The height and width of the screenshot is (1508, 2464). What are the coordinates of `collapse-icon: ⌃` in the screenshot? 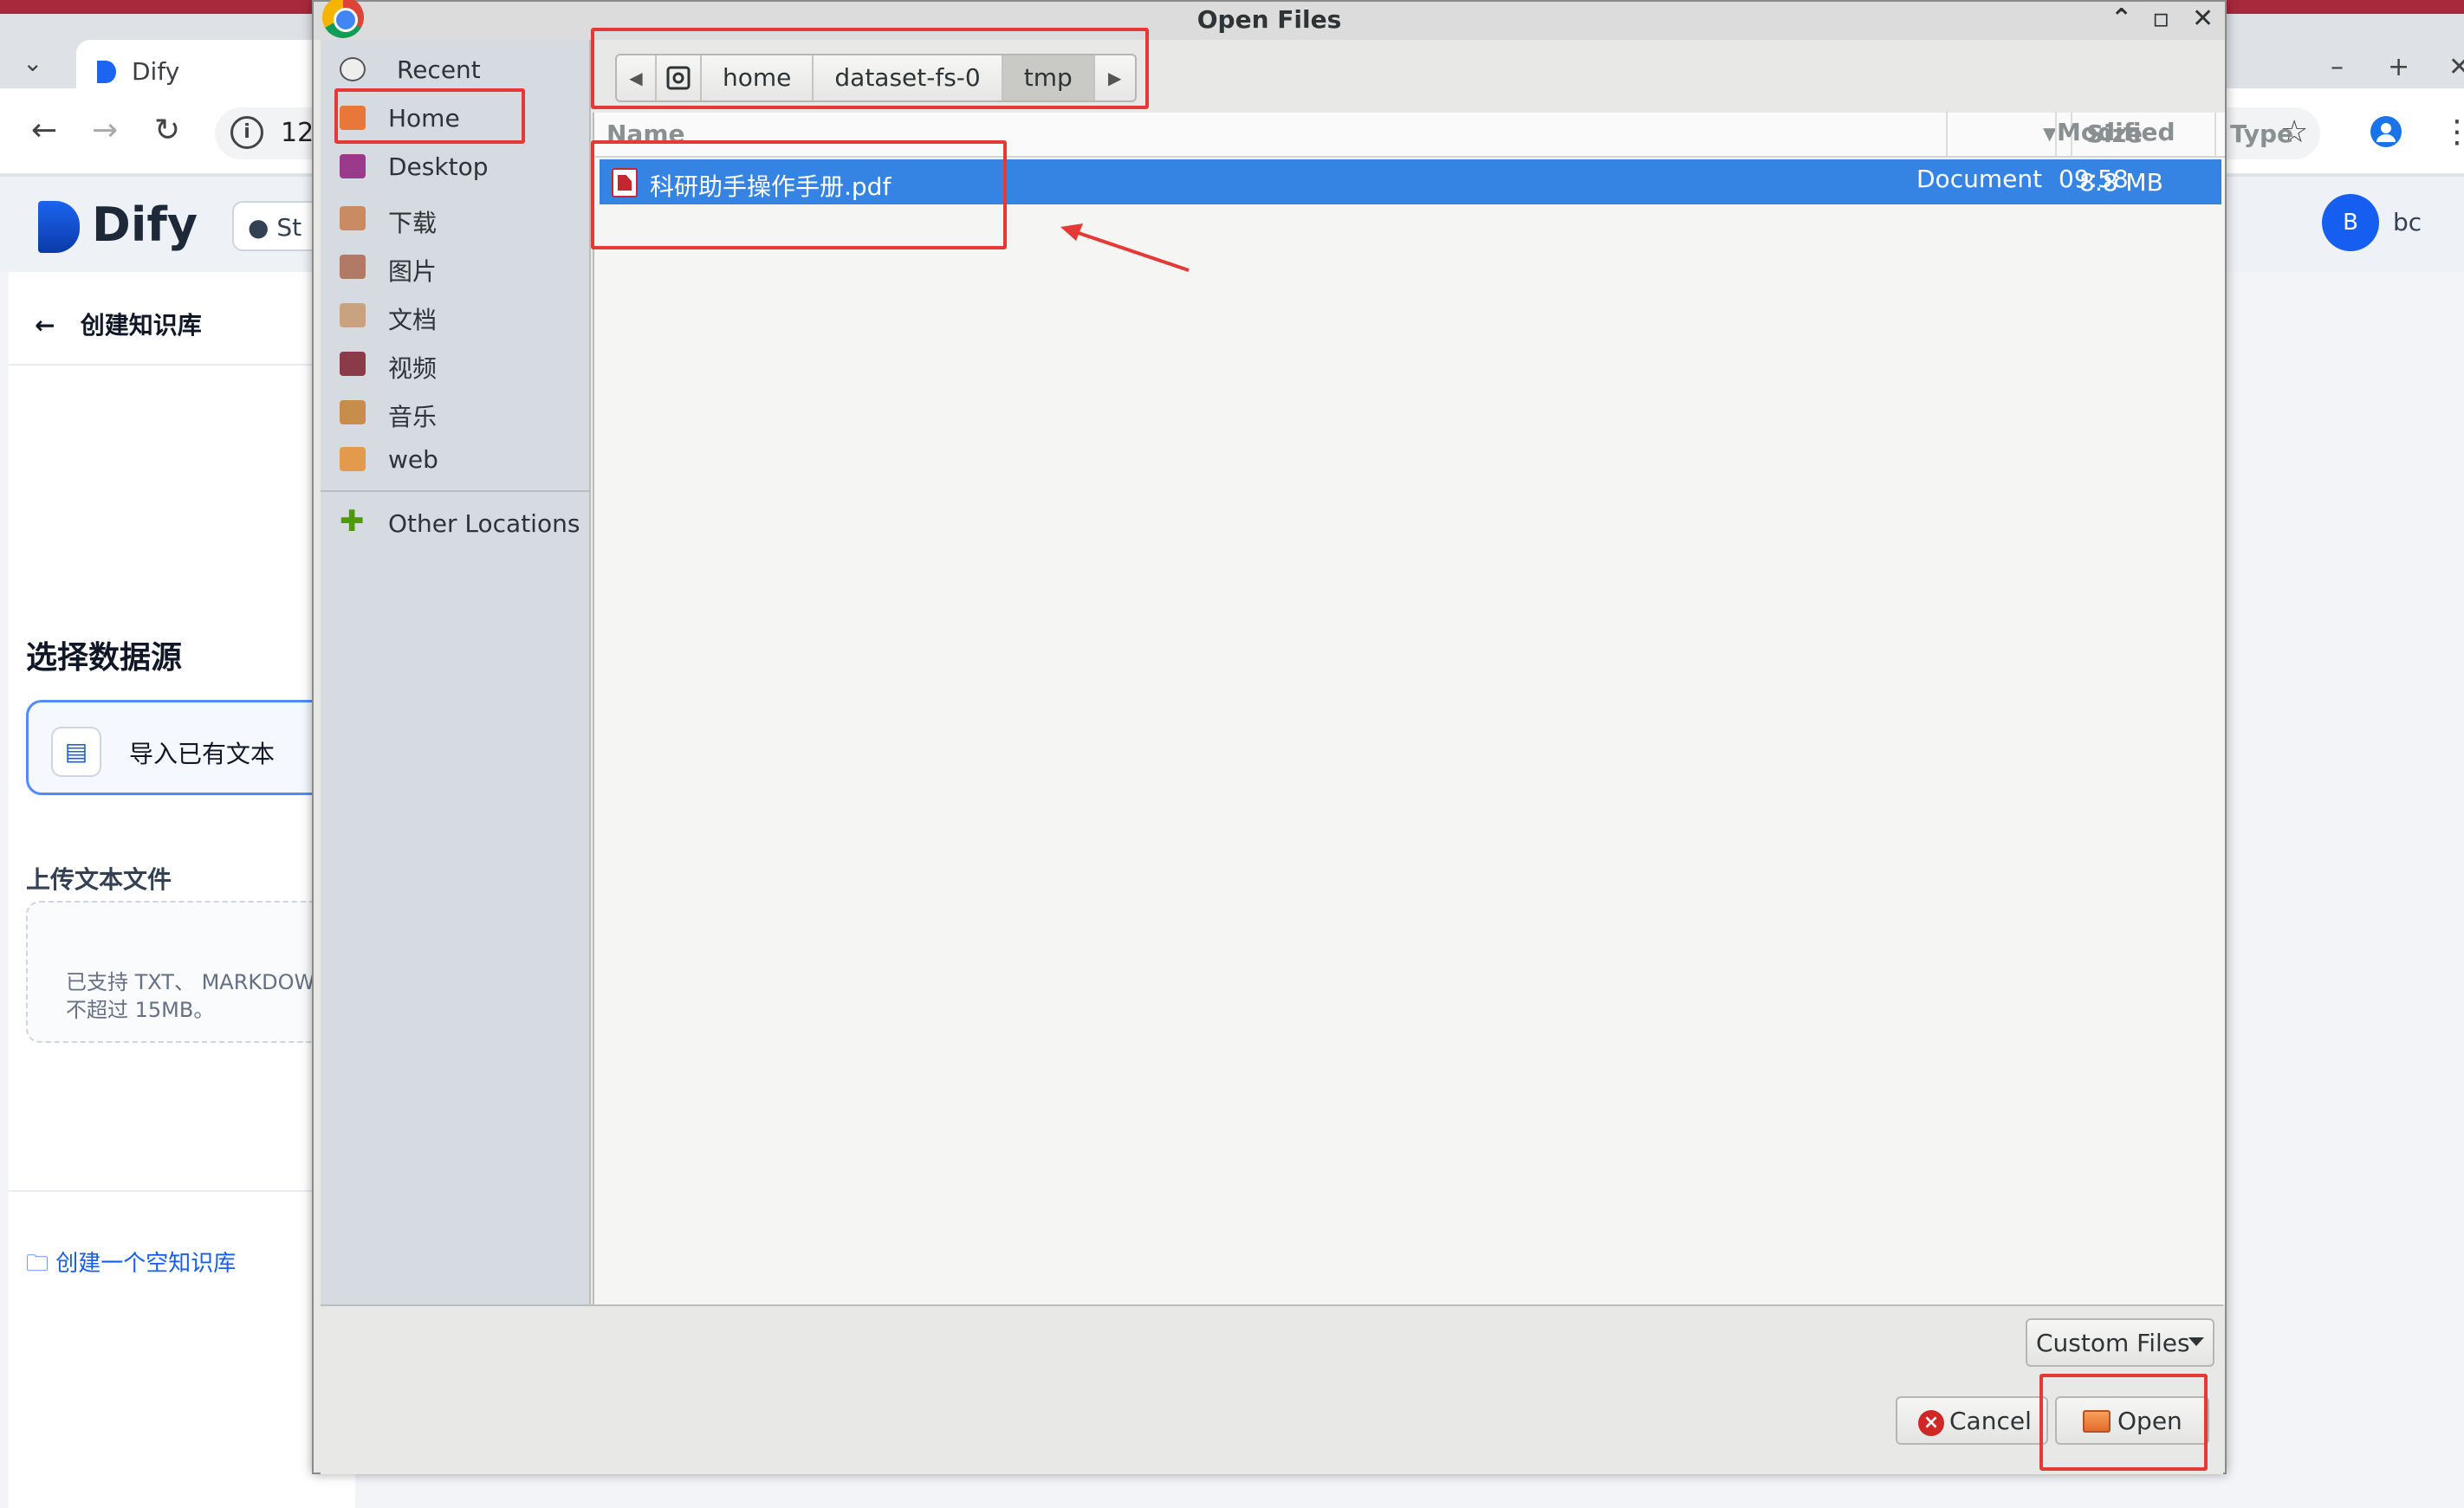 It's located at (2122, 18).